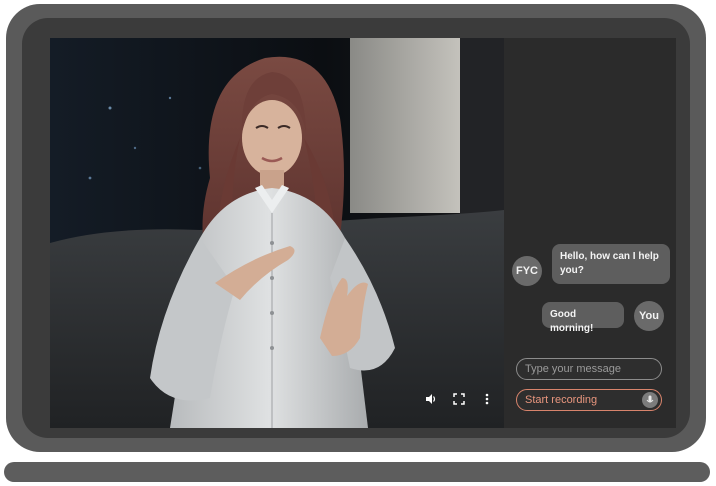  What do you see at coordinates (561, 400) in the screenshot?
I see `start-recording-label: Start recording` at bounding box center [561, 400].